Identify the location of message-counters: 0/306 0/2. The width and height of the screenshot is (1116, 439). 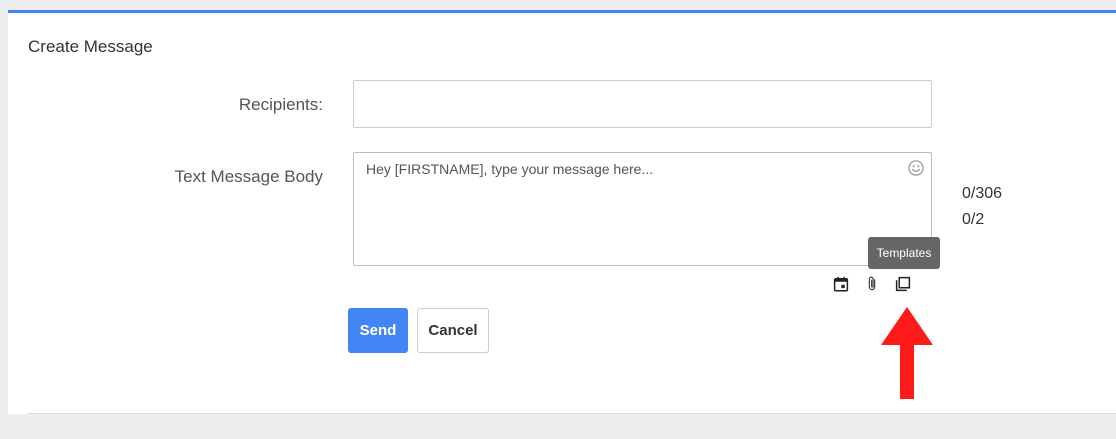
(982, 207).